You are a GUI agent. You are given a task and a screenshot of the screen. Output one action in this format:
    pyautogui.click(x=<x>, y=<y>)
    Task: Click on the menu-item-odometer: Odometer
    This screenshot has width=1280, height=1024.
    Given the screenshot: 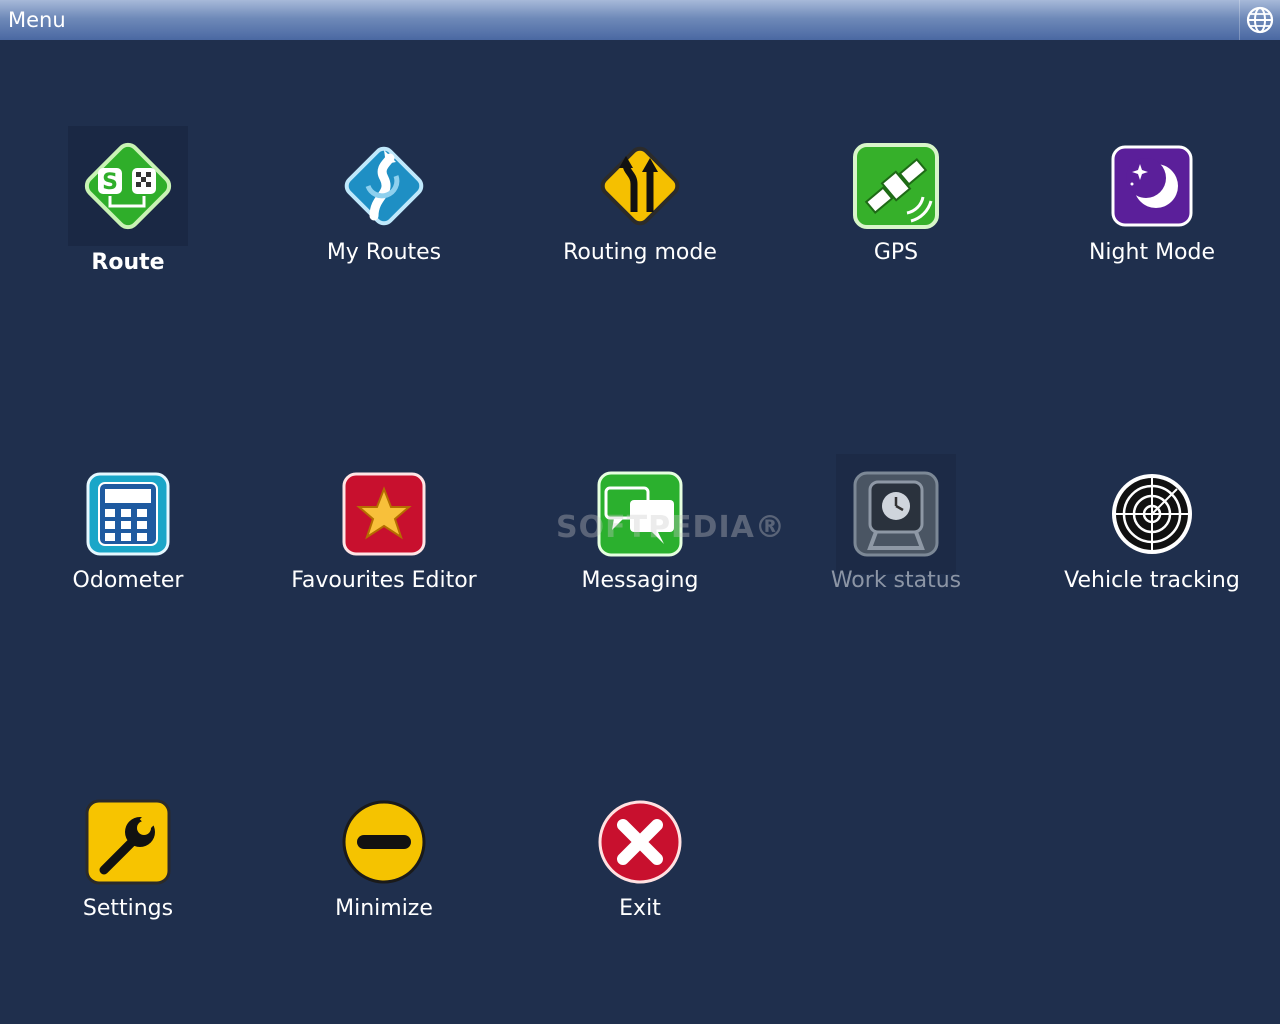 What is the action you would take?
    pyautogui.click(x=128, y=534)
    